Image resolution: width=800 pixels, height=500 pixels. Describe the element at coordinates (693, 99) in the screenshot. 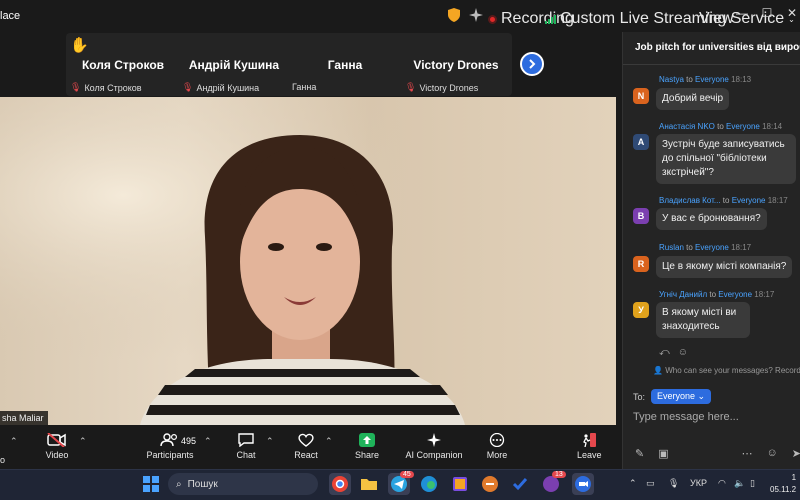

I see `message-bubble: Добрий вечір` at that location.